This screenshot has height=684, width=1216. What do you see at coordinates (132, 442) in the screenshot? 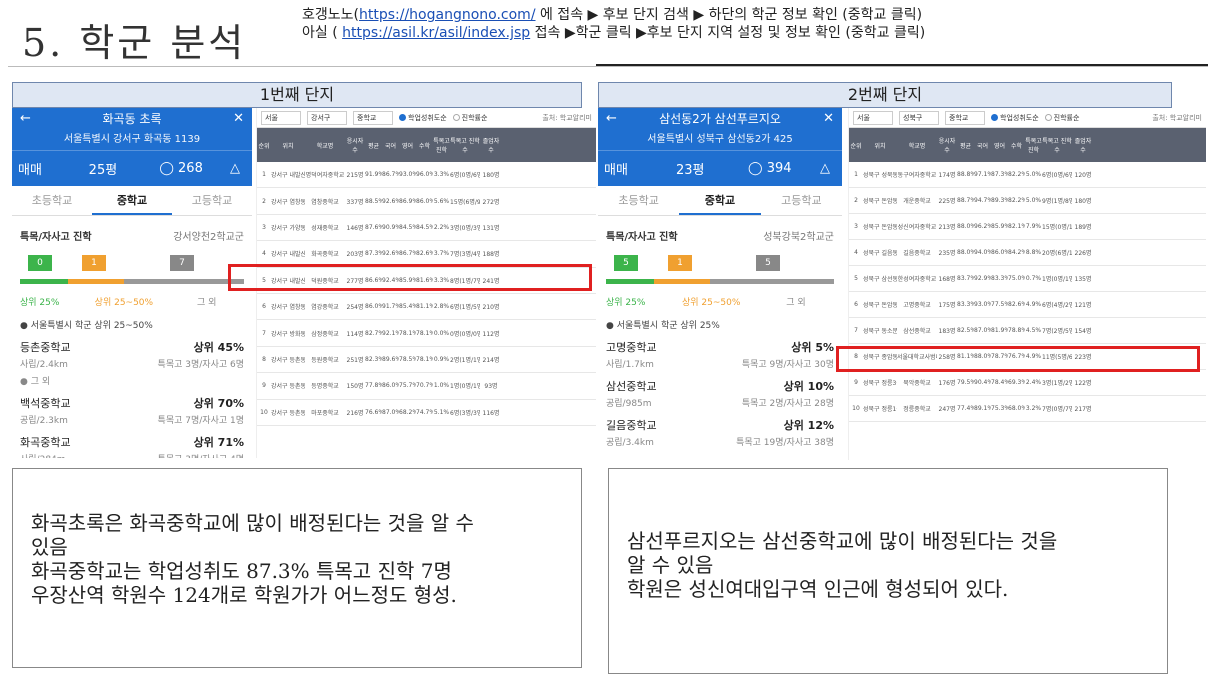
I see `school-item: 화곡중학교 상위 71% 사립/284m 특목고 3명/자사고 4명` at bounding box center [132, 442].